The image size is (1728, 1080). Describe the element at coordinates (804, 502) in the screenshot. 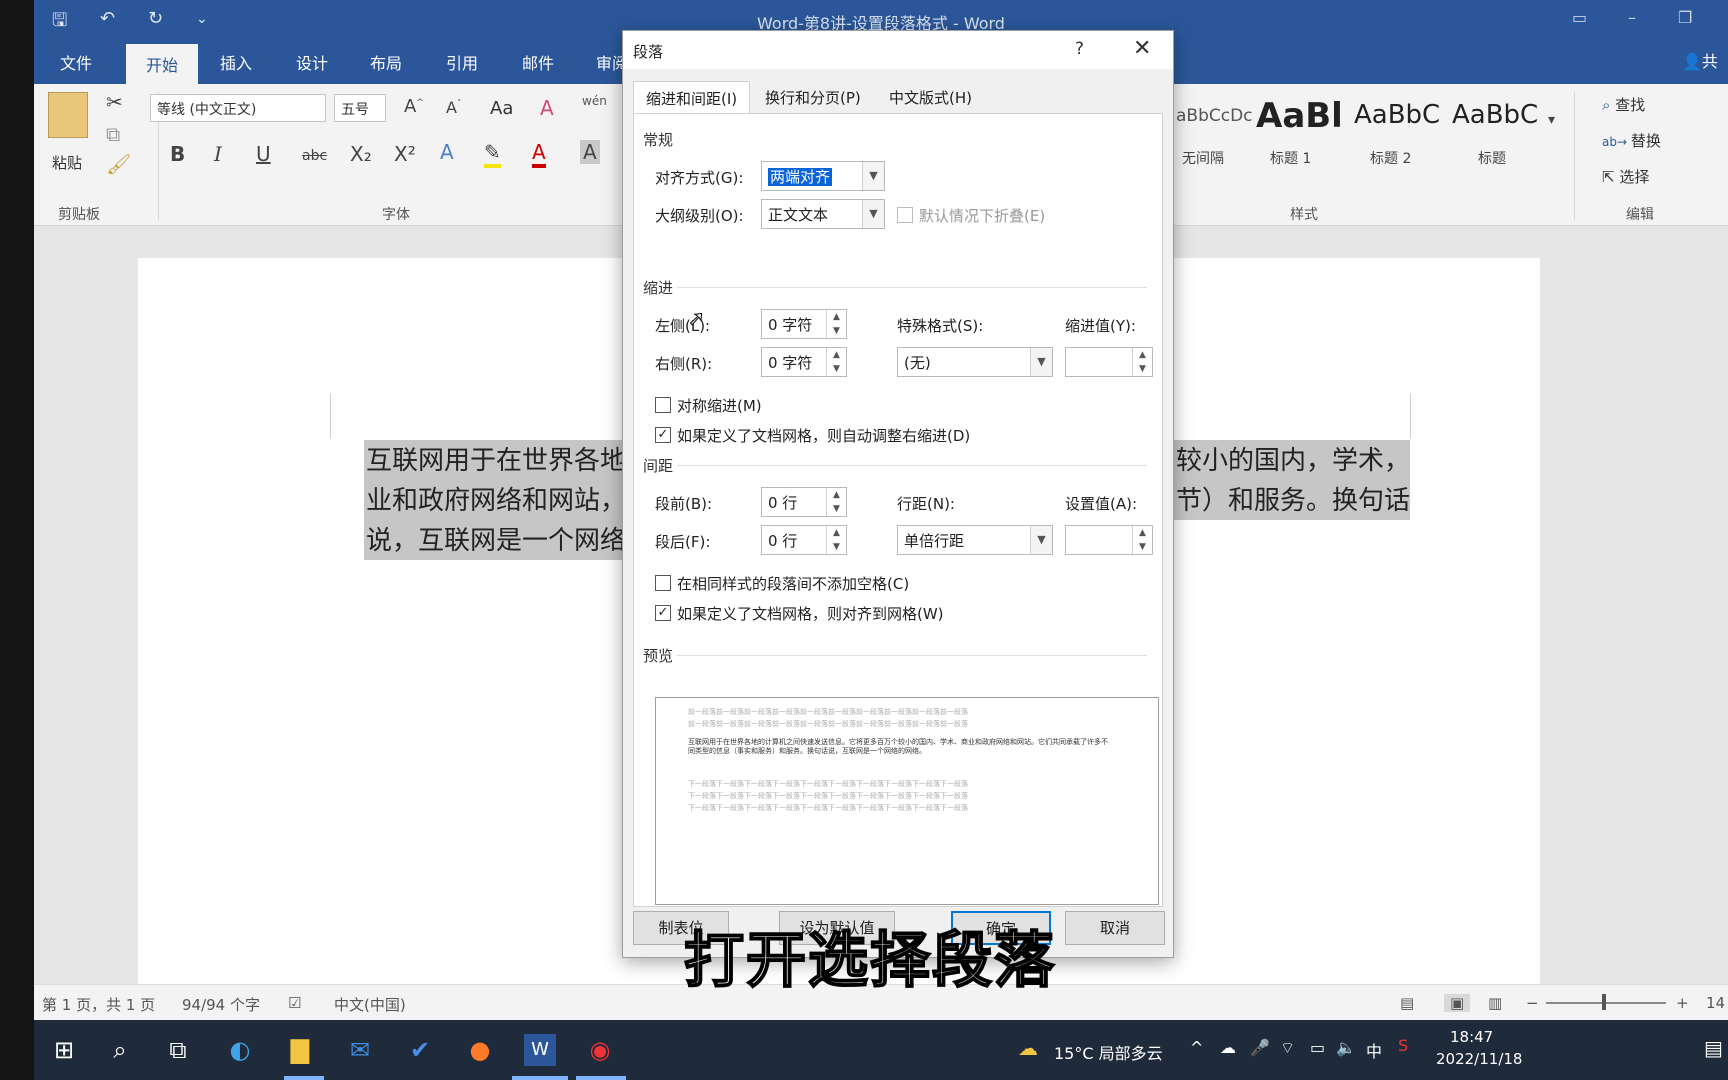

I see `space-before-spinner: 0 行 ▲ ▼` at that location.